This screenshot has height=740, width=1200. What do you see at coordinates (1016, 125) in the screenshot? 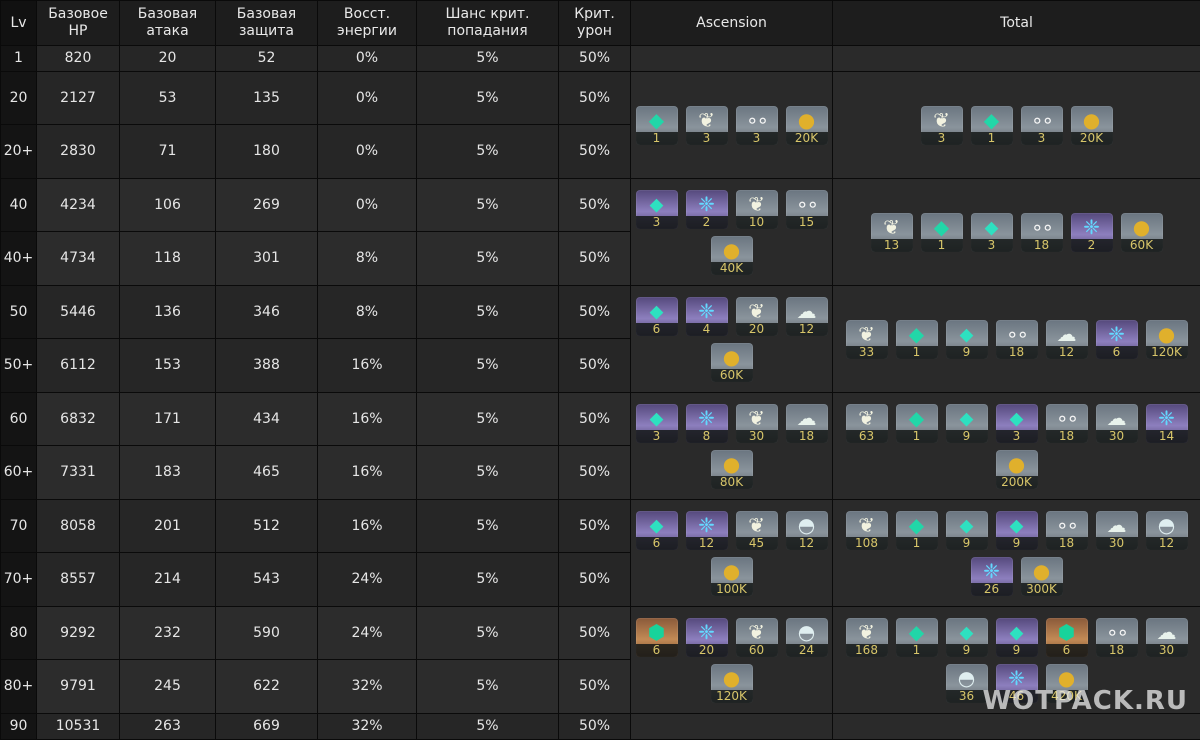
I see `material-list: 31320K` at bounding box center [1016, 125].